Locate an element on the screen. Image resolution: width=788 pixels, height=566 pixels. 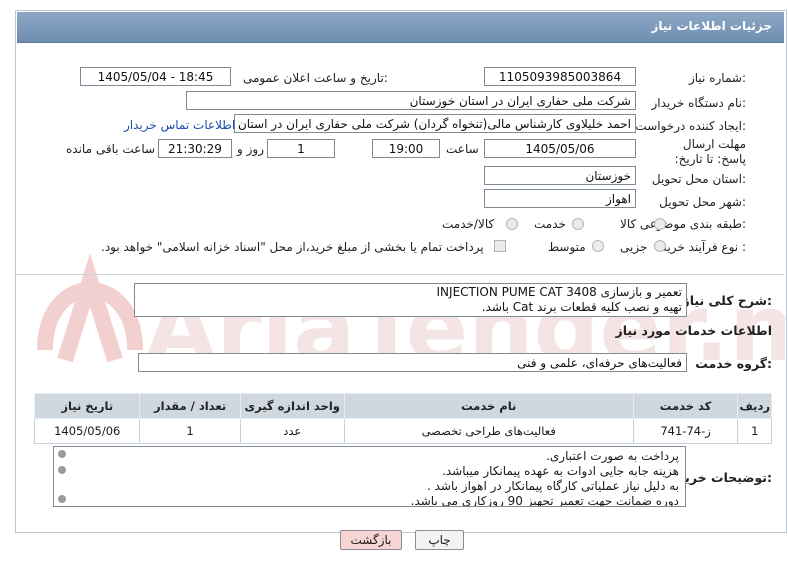
col-row: ردیف is located at coordinates (754, 406).